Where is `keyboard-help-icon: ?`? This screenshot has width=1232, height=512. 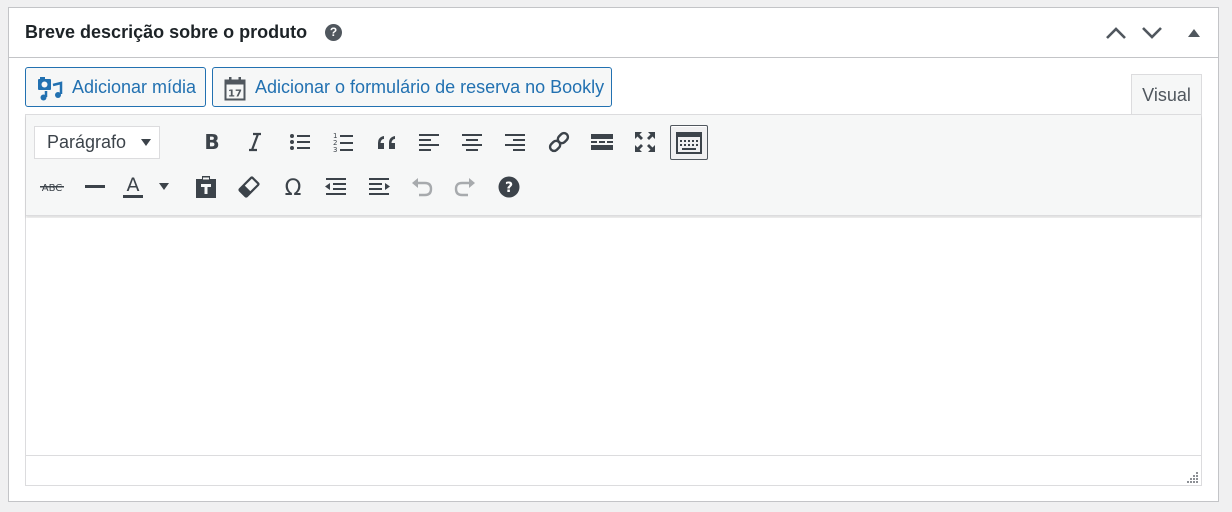
keyboard-help-icon: ? is located at coordinates (509, 187).